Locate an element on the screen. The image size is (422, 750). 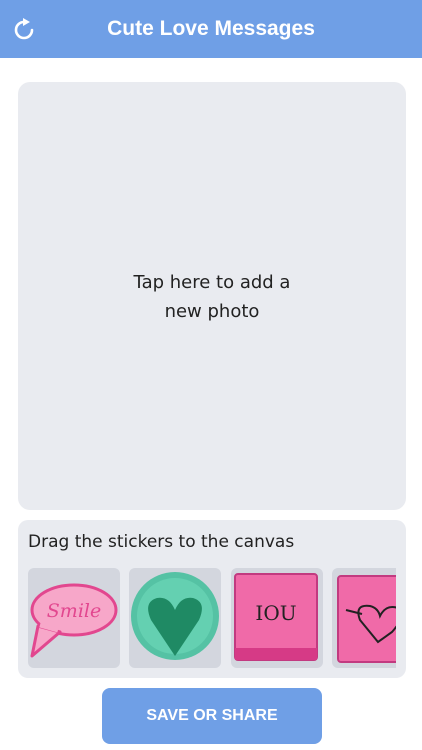
smile-speech-bubble-sticker: Smile is located at coordinates (74, 618).